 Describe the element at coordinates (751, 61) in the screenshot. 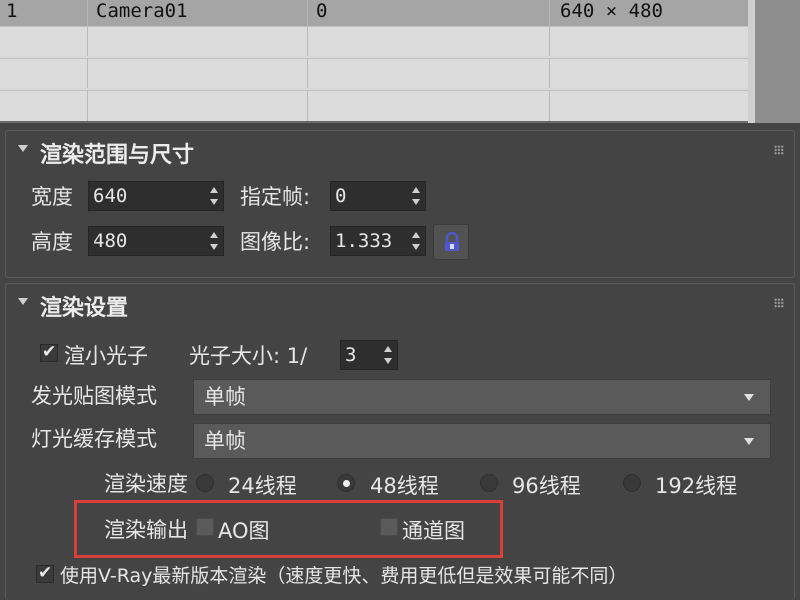

I see `table-scrollbar-track` at that location.